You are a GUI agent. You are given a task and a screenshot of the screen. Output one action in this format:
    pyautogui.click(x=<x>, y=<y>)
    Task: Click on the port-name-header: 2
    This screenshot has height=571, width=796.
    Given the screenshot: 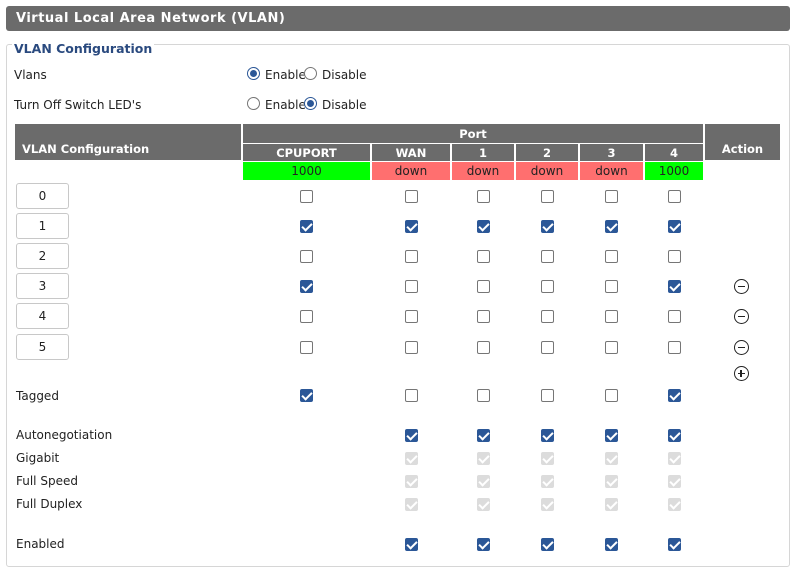 What is the action you would take?
    pyautogui.click(x=547, y=152)
    